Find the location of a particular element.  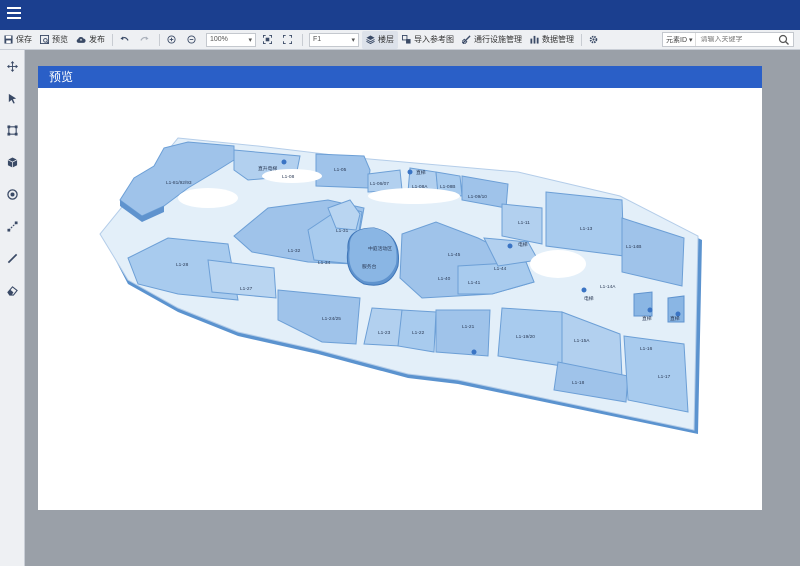

atrium-void-center is located at coordinates (414, 196).